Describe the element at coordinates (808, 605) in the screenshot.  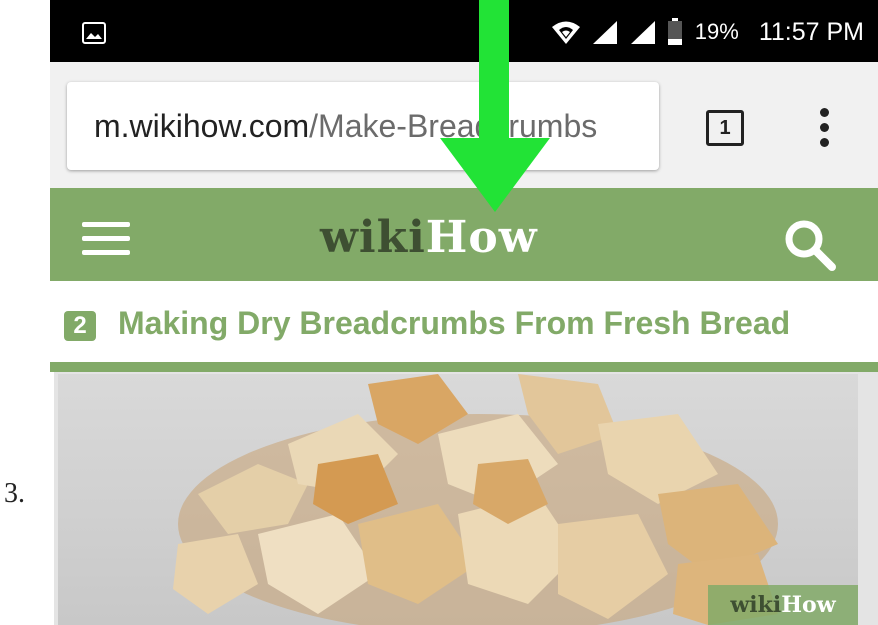
I see `watermark-how: How` at that location.